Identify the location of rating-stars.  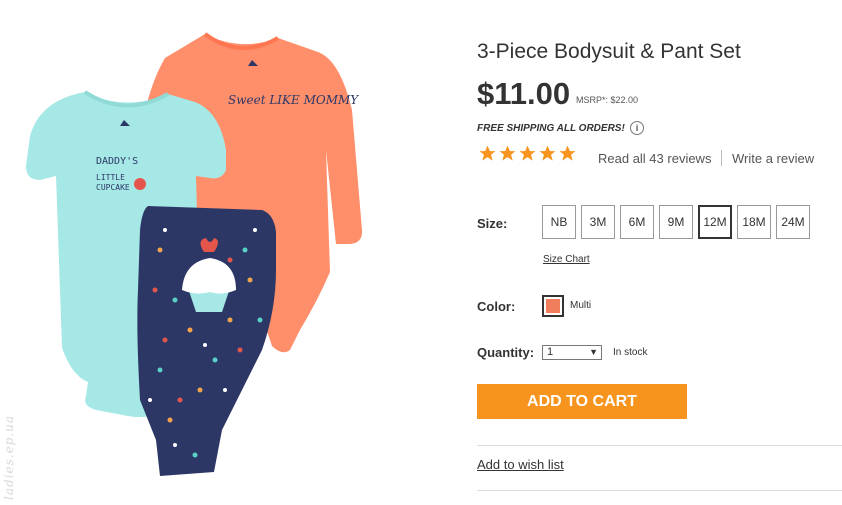
(527, 156).